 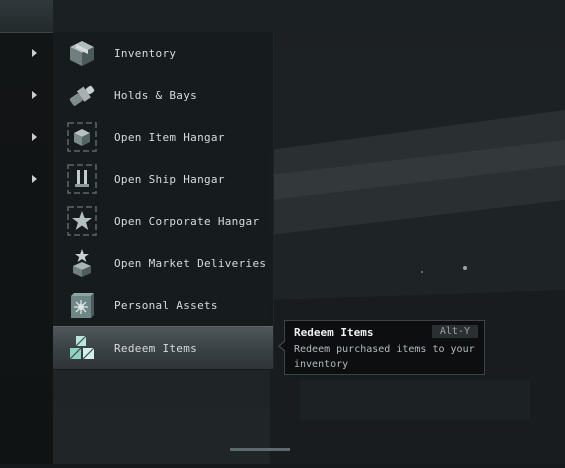 I want to click on neocom-top-button, so click(x=26, y=16).